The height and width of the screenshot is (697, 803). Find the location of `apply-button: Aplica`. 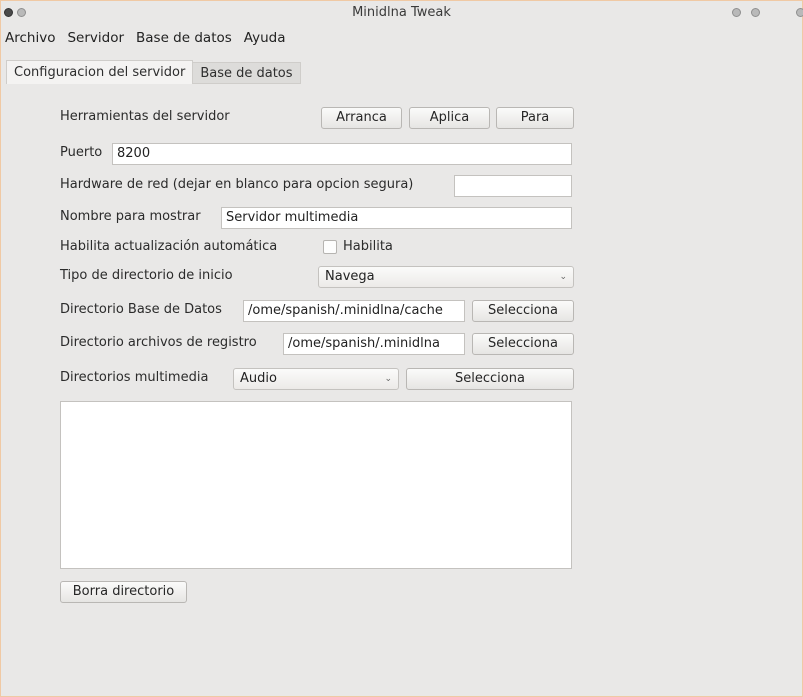

apply-button: Aplica is located at coordinates (449, 118).